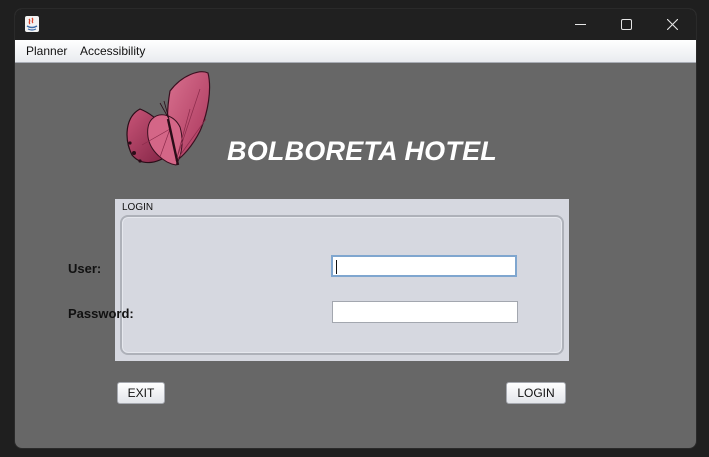 This screenshot has height=457, width=709. I want to click on login-panel-title: LOGIN, so click(138, 207).